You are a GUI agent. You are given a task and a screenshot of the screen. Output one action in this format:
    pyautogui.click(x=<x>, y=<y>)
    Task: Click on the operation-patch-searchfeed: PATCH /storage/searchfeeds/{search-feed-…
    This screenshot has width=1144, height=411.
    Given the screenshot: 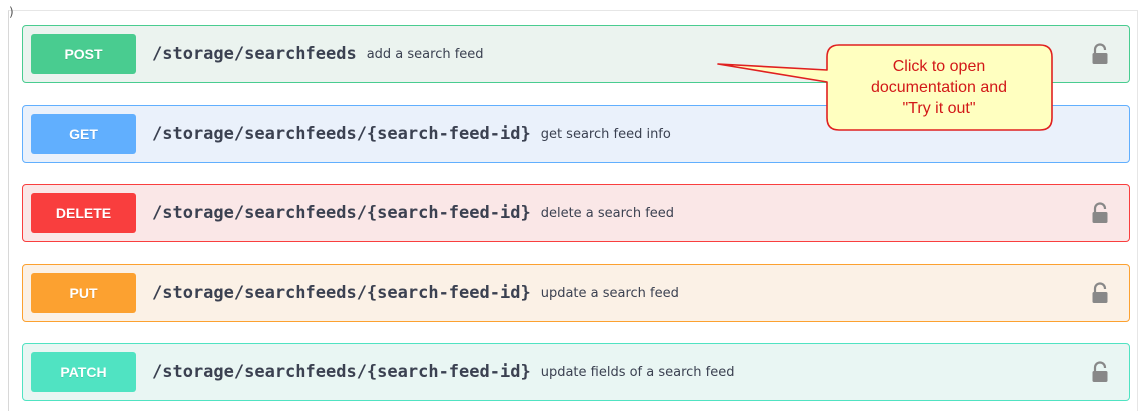 What is the action you would take?
    pyautogui.click(x=576, y=372)
    